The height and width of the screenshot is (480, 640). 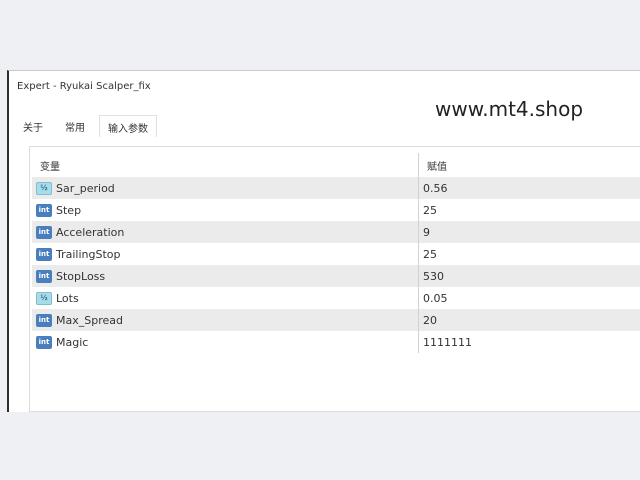 I want to click on variable-cell: int Acceleration, so click(x=225, y=232).